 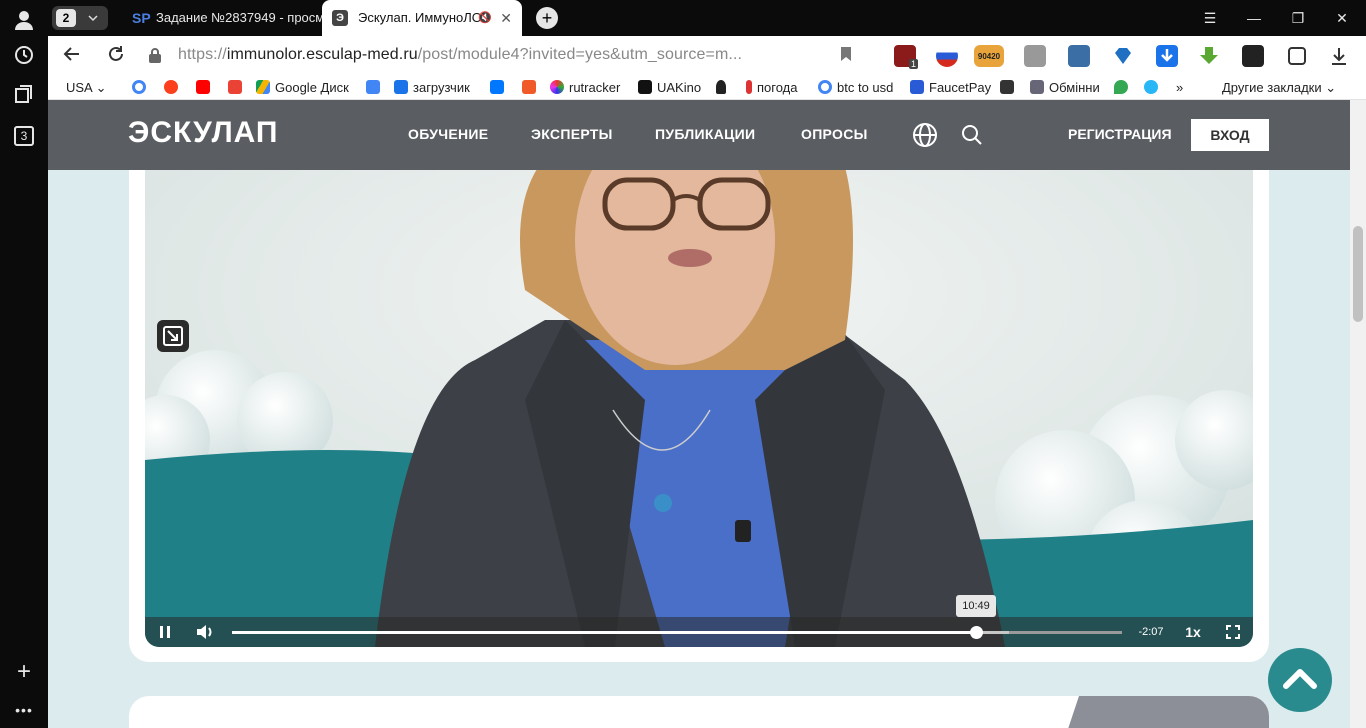 What do you see at coordinates (1342, 18) in the screenshot?
I see `close-window-icon: ✕` at bounding box center [1342, 18].